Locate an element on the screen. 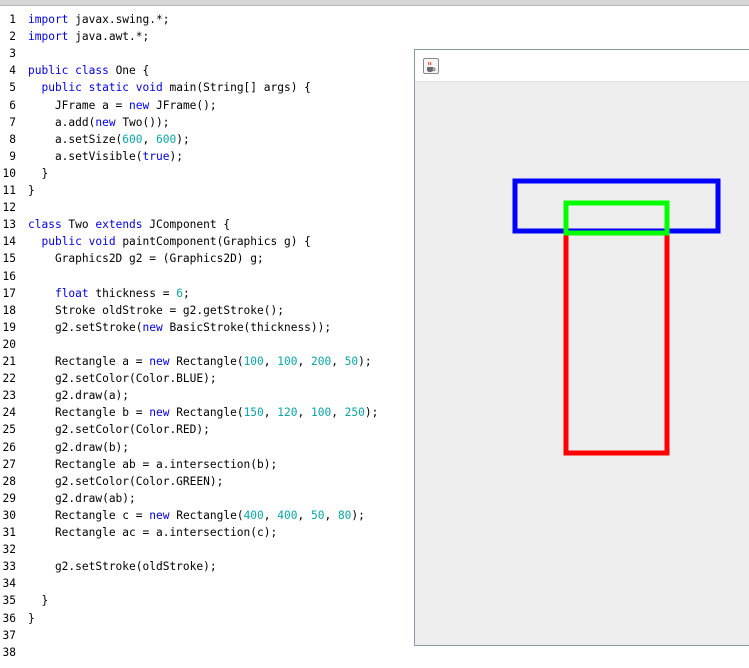 The width and height of the screenshot is (749, 668). code-token: g2.setStroke(oldStroke); is located at coordinates (122, 567).